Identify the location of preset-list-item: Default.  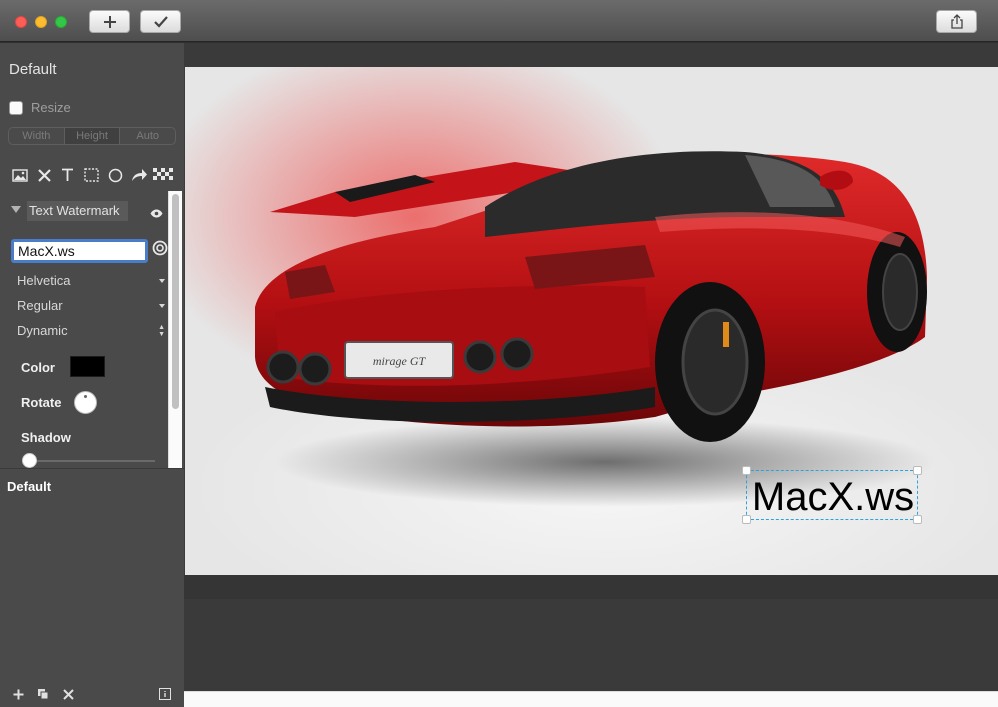
(29, 486).